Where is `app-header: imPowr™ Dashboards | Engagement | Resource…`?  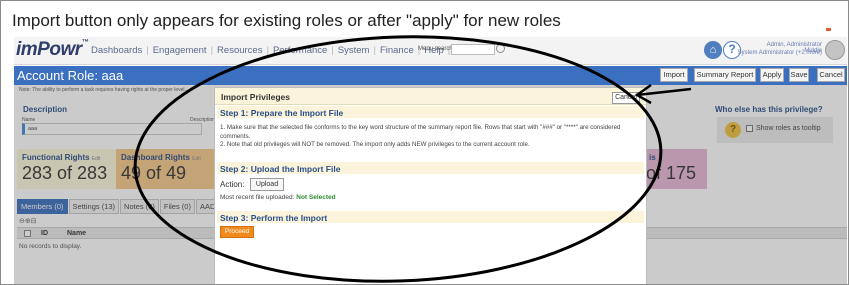
app-header: imPowr™ Dashboards | Engagement | Resource… is located at coordinates (430, 51).